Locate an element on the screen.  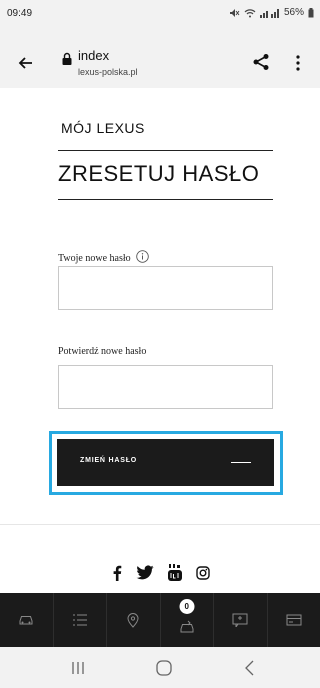
change-password-button: ZMIEŃ HASŁO is located at coordinates (165, 462).